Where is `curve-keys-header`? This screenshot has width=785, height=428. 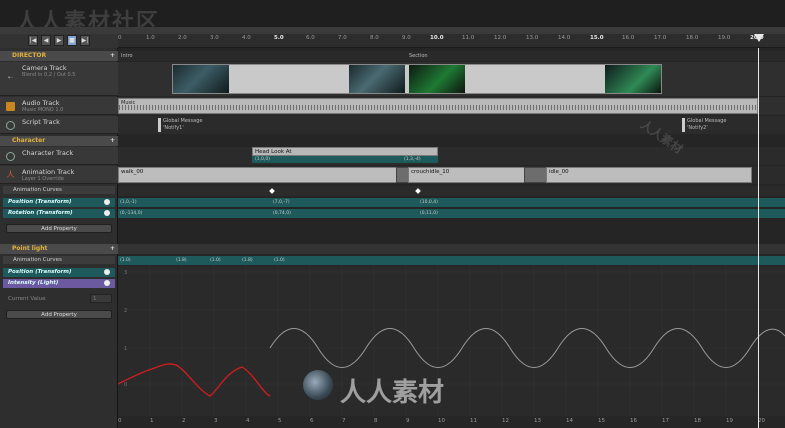
curve-keys-header is located at coordinates (451, 191).